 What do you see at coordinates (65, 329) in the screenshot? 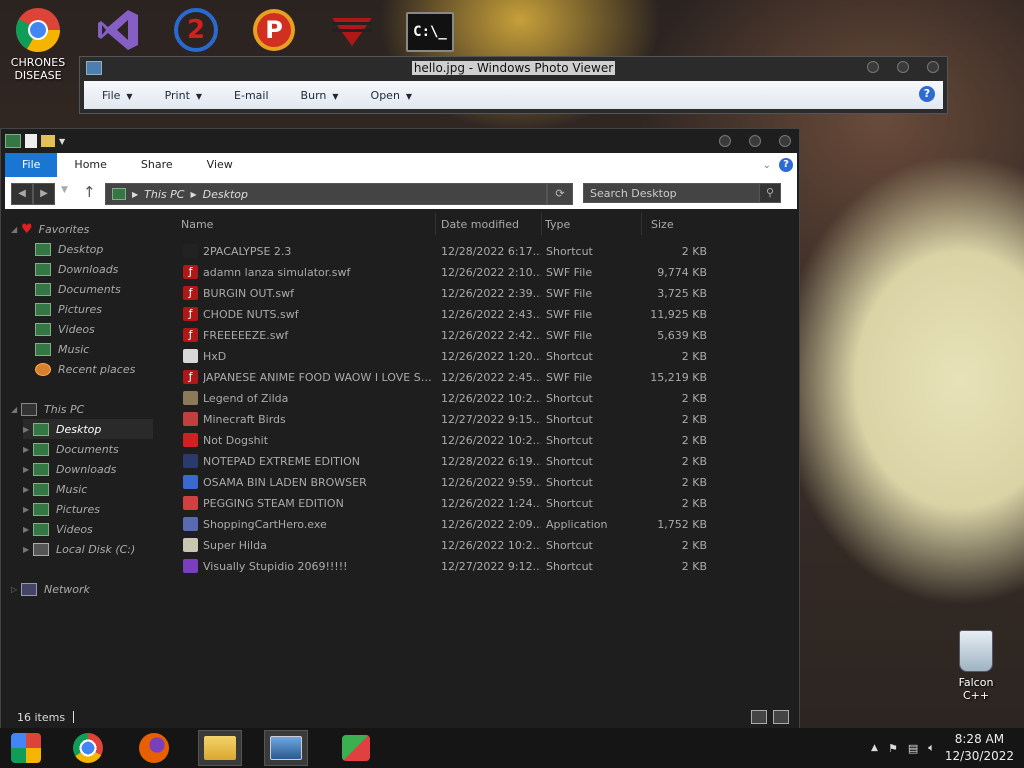
I see `nav-favorite-videos: Videos` at bounding box center [65, 329].